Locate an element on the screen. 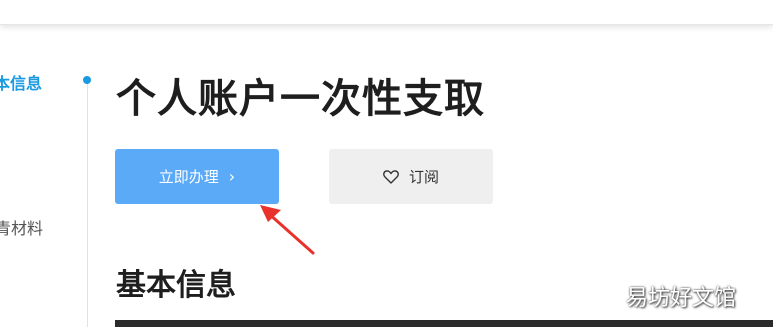 This screenshot has height=327, width=773. sidebar-rail is located at coordinates (87, 203).